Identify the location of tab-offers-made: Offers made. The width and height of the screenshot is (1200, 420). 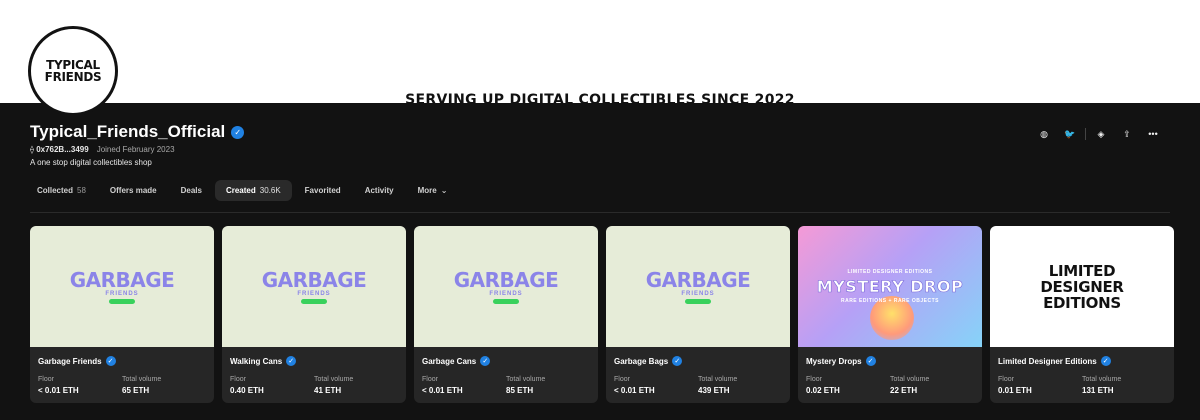
(133, 190).